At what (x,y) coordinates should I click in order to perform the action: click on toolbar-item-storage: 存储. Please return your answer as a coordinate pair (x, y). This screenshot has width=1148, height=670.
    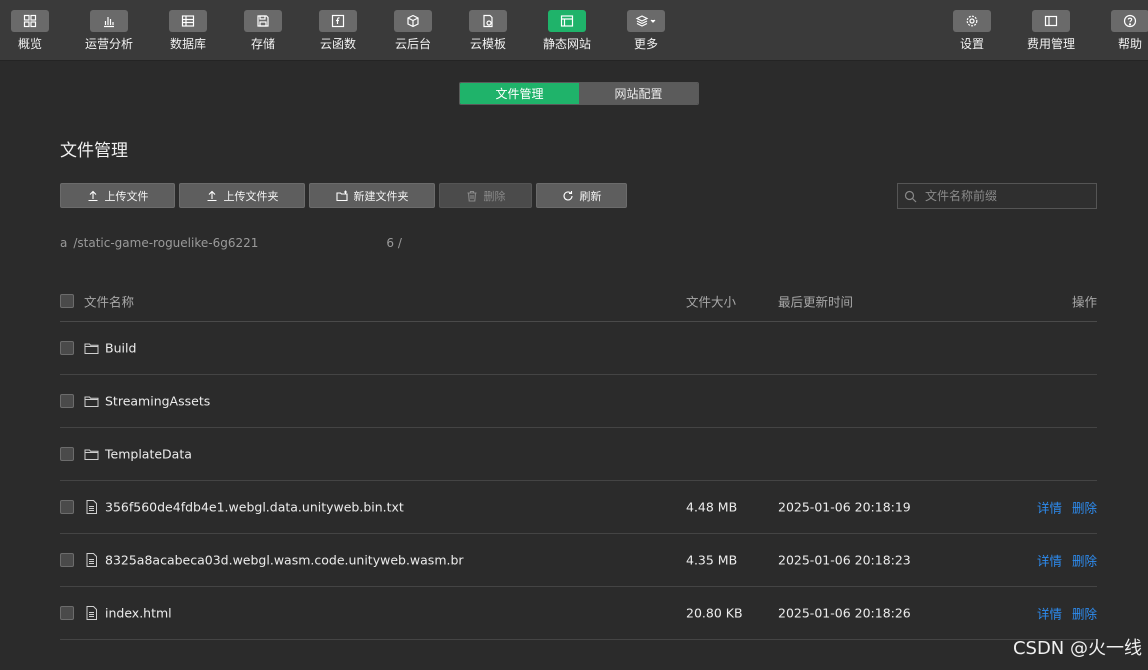
    Looking at the image, I should click on (263, 34).